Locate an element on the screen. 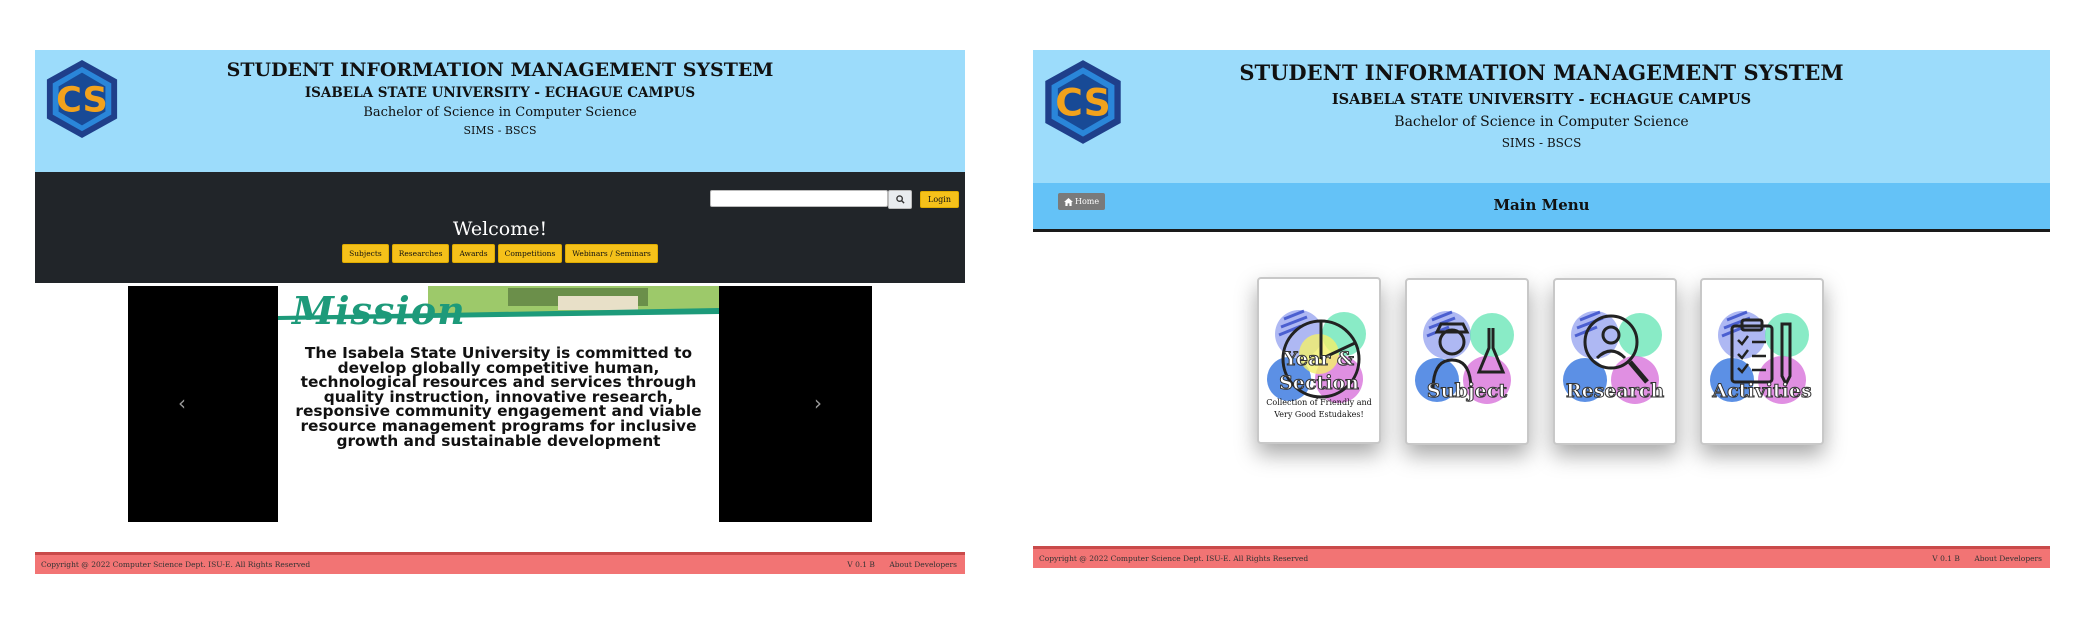  activities-card: Activities is located at coordinates (1762, 361).